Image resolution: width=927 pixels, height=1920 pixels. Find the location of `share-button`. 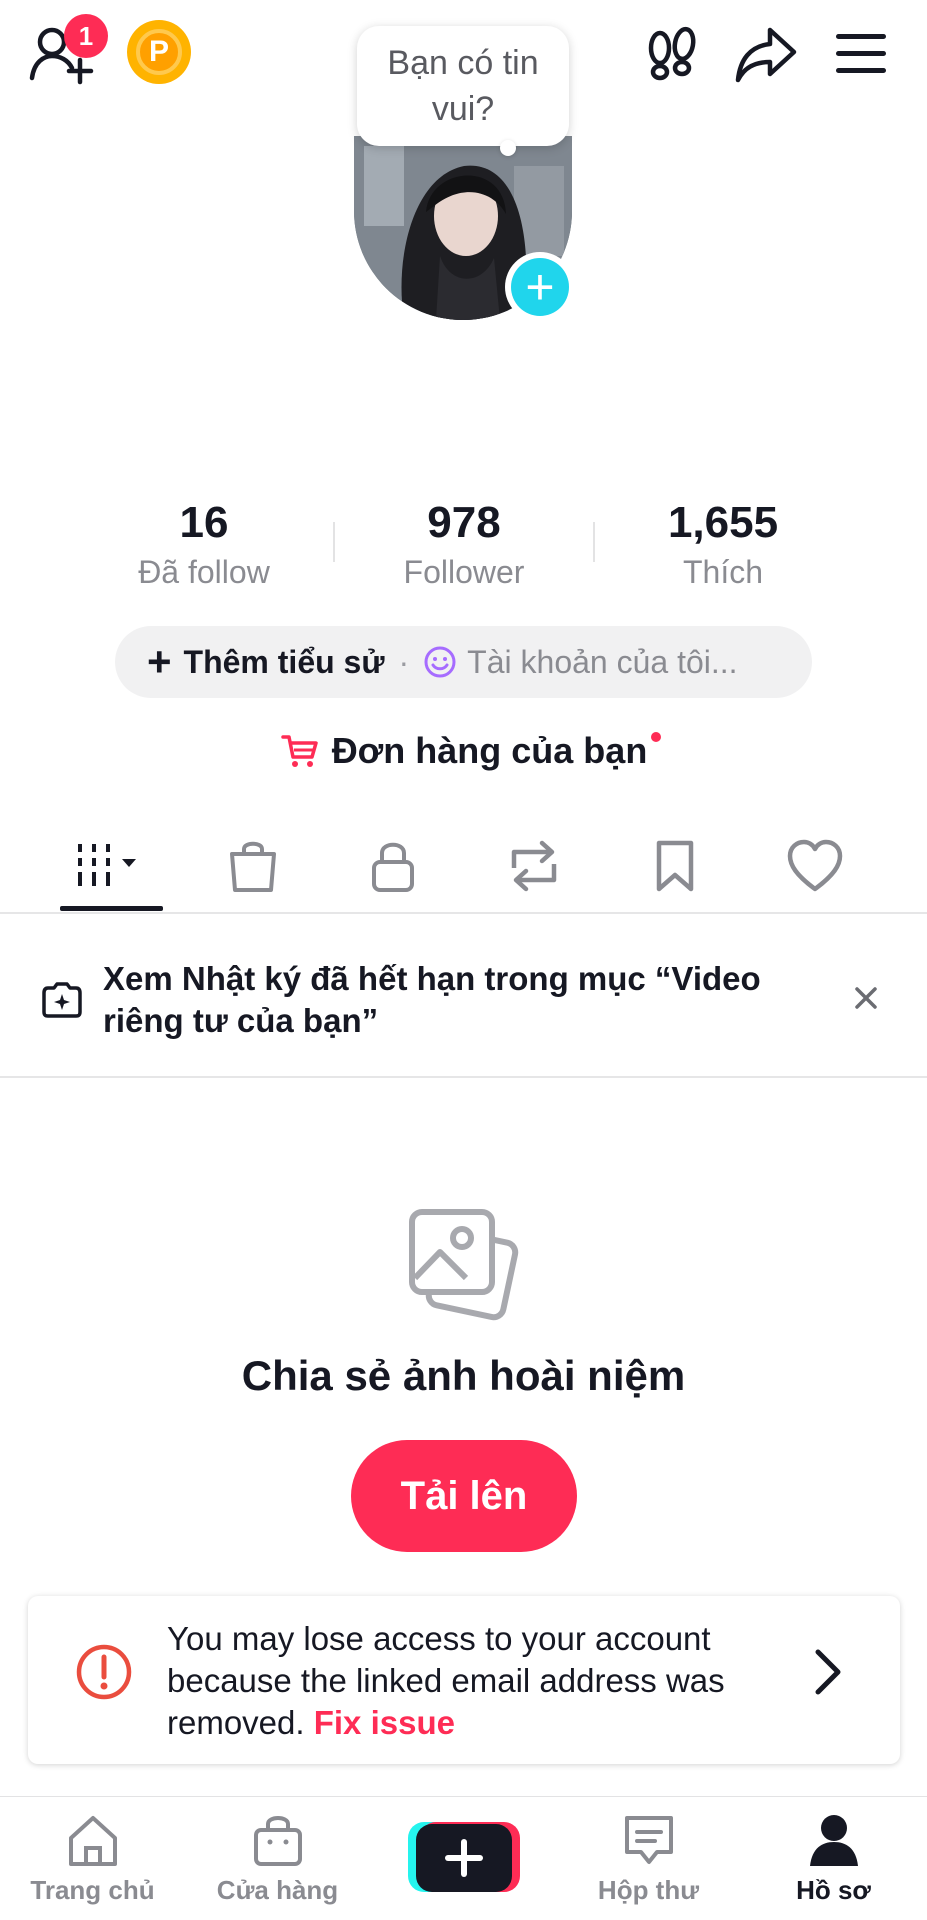

share-button is located at coordinates (766, 54).